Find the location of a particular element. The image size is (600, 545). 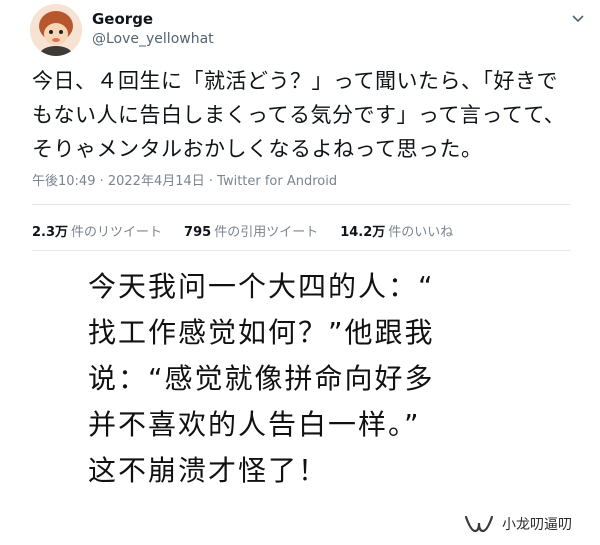

quote-label: 件の引用ツイート is located at coordinates (266, 232).